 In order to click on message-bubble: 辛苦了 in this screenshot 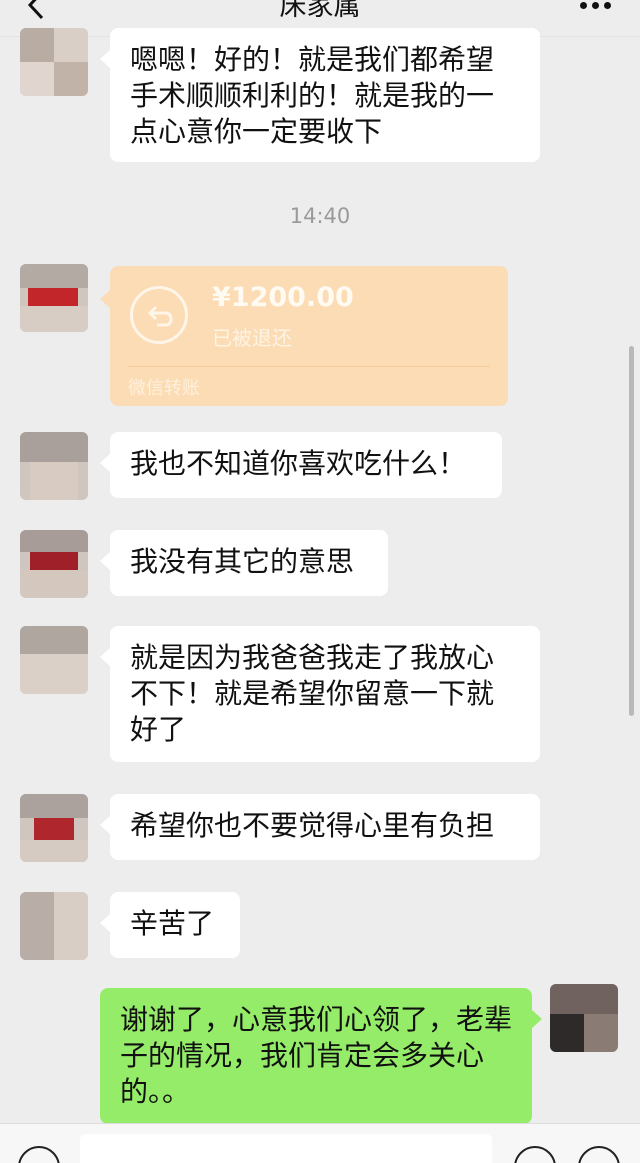, I will do `click(170, 925)`.